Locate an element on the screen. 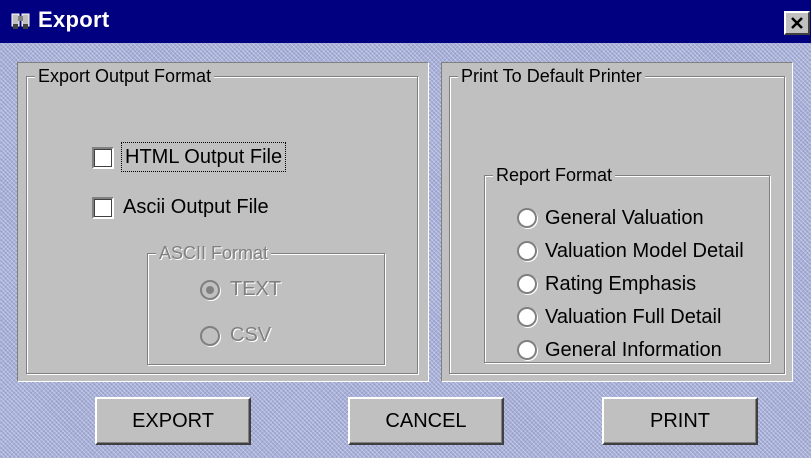 Image resolution: width=811 pixels, height=458 pixels. radio-selected-dot is located at coordinates (210, 290).